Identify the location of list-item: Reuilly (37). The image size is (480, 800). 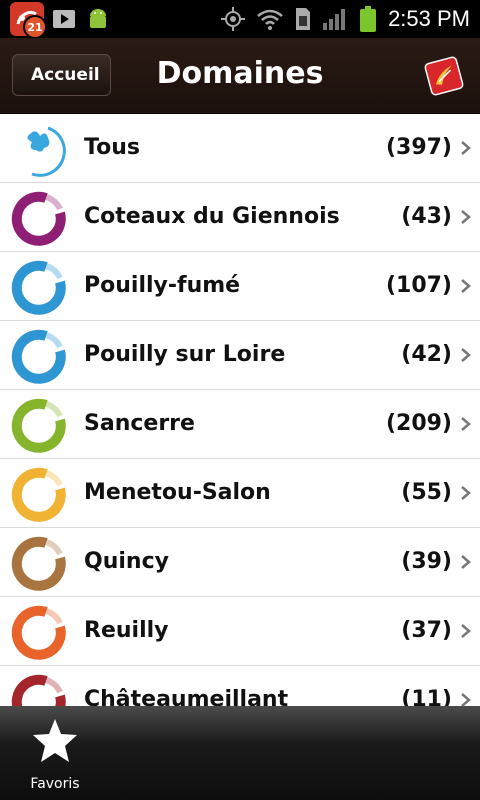
(240, 631).